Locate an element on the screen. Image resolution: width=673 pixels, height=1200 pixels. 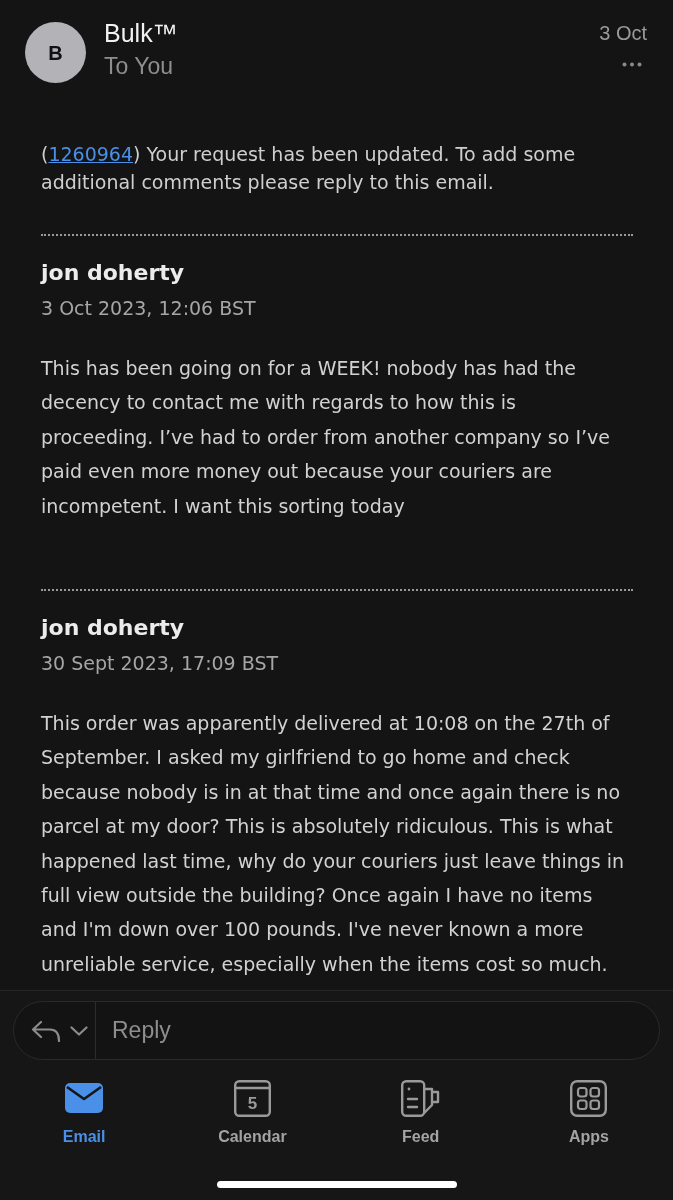
intro-text: (1260964) Your request has been updated. To add some additional comments please reply to this email. is located at coordinates (309, 168).